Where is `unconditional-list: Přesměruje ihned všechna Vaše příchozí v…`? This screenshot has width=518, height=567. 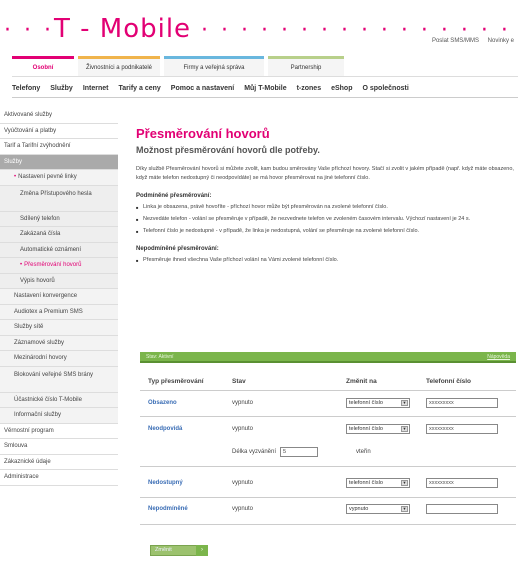 unconditional-list: Přesměruje ihned všechna Vaše příchozí v… is located at coordinates (325, 260).